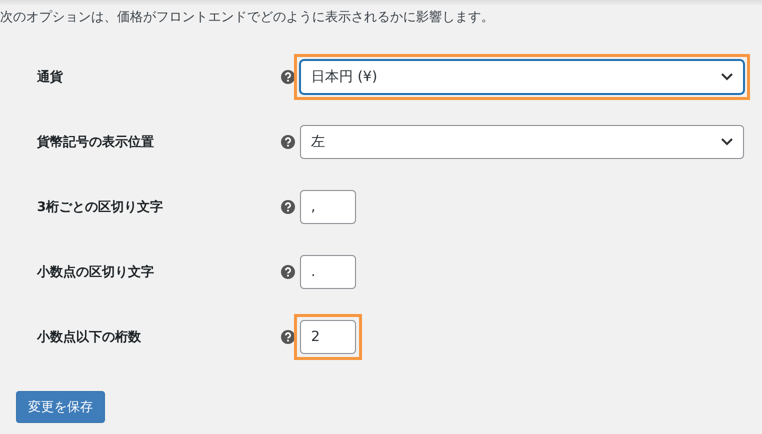  What do you see at coordinates (96, 272) in the screenshot?
I see `field-label: 小数点の区切り文字` at bounding box center [96, 272].